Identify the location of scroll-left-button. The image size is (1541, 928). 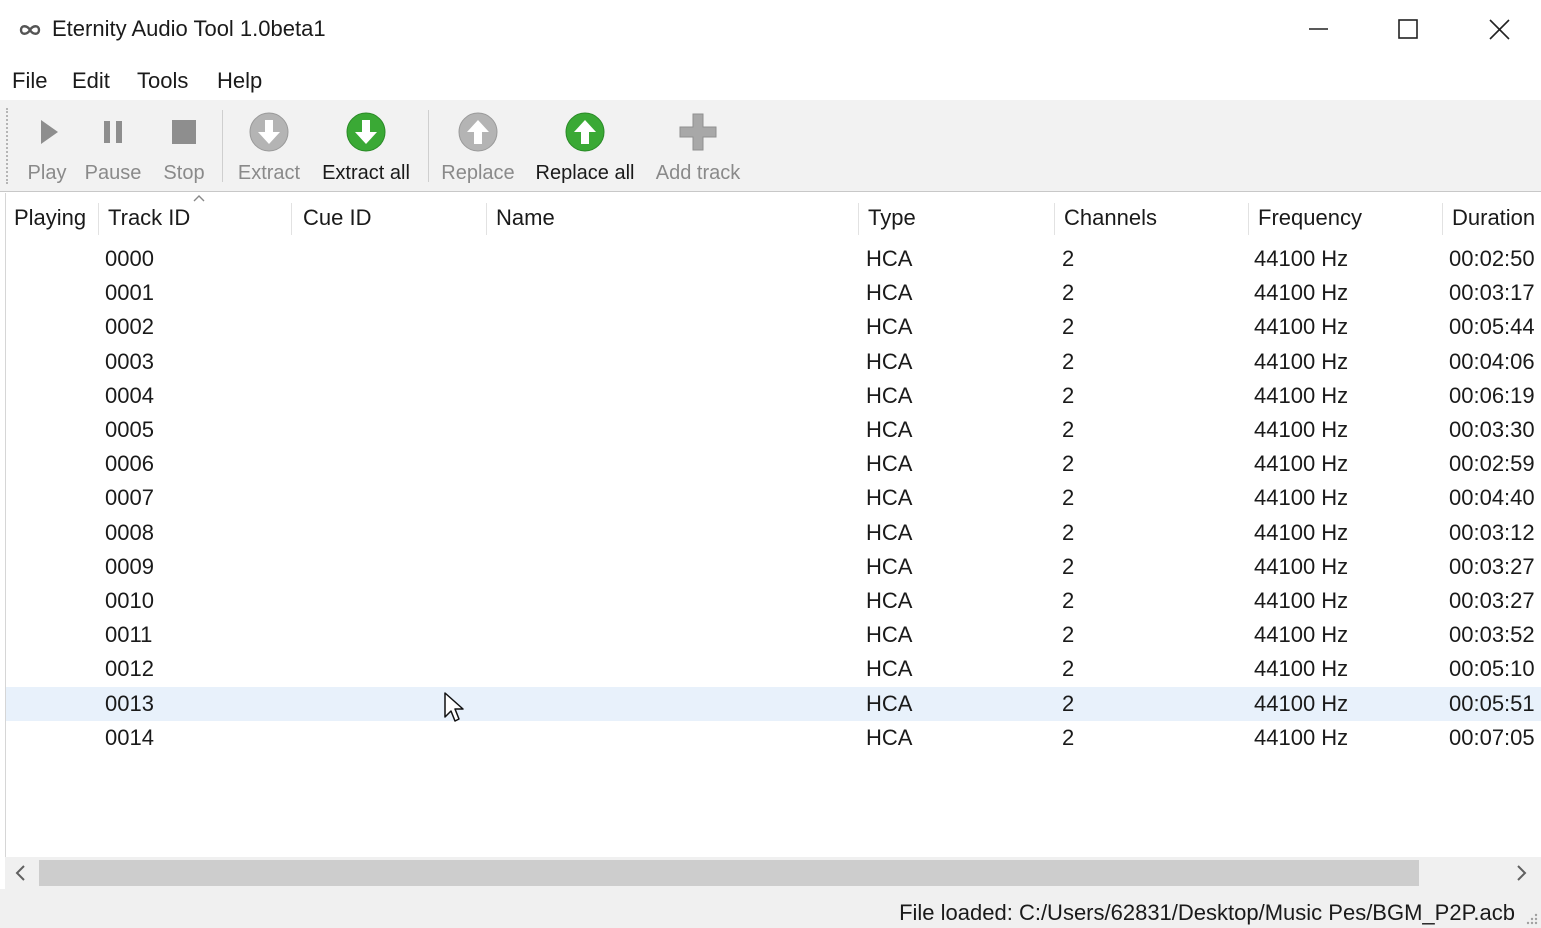
(21, 873).